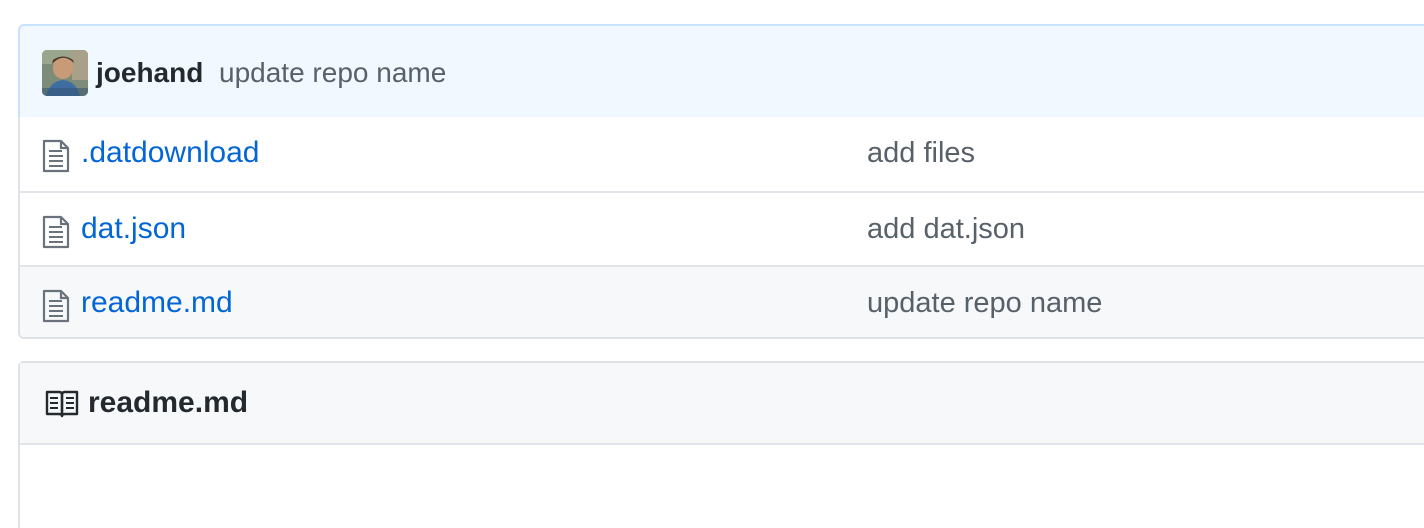  I want to click on readme-title: readme.md, so click(168, 402).